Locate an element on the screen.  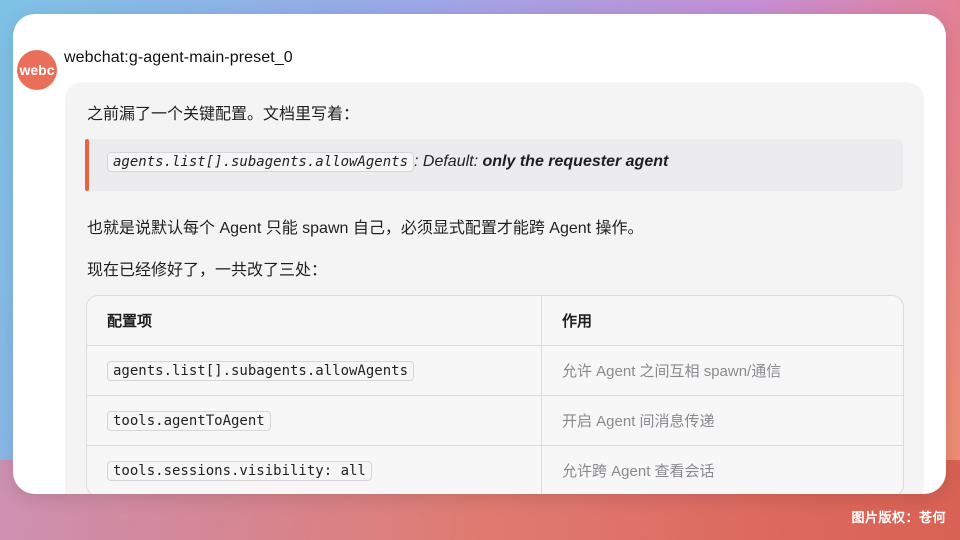
avatar: webc is located at coordinates (37, 70).